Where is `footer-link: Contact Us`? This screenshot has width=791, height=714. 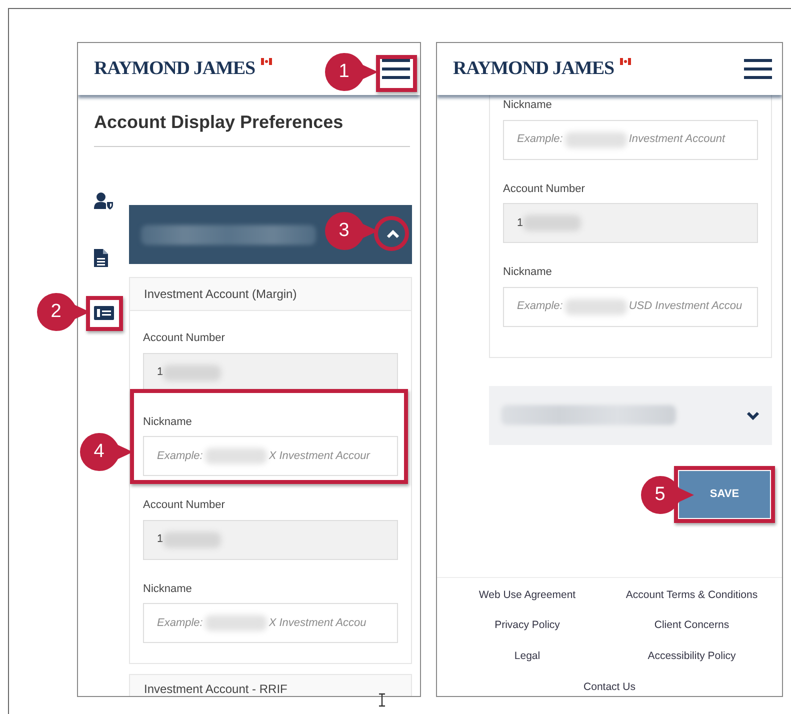
footer-link: Contact Us is located at coordinates (609, 688).